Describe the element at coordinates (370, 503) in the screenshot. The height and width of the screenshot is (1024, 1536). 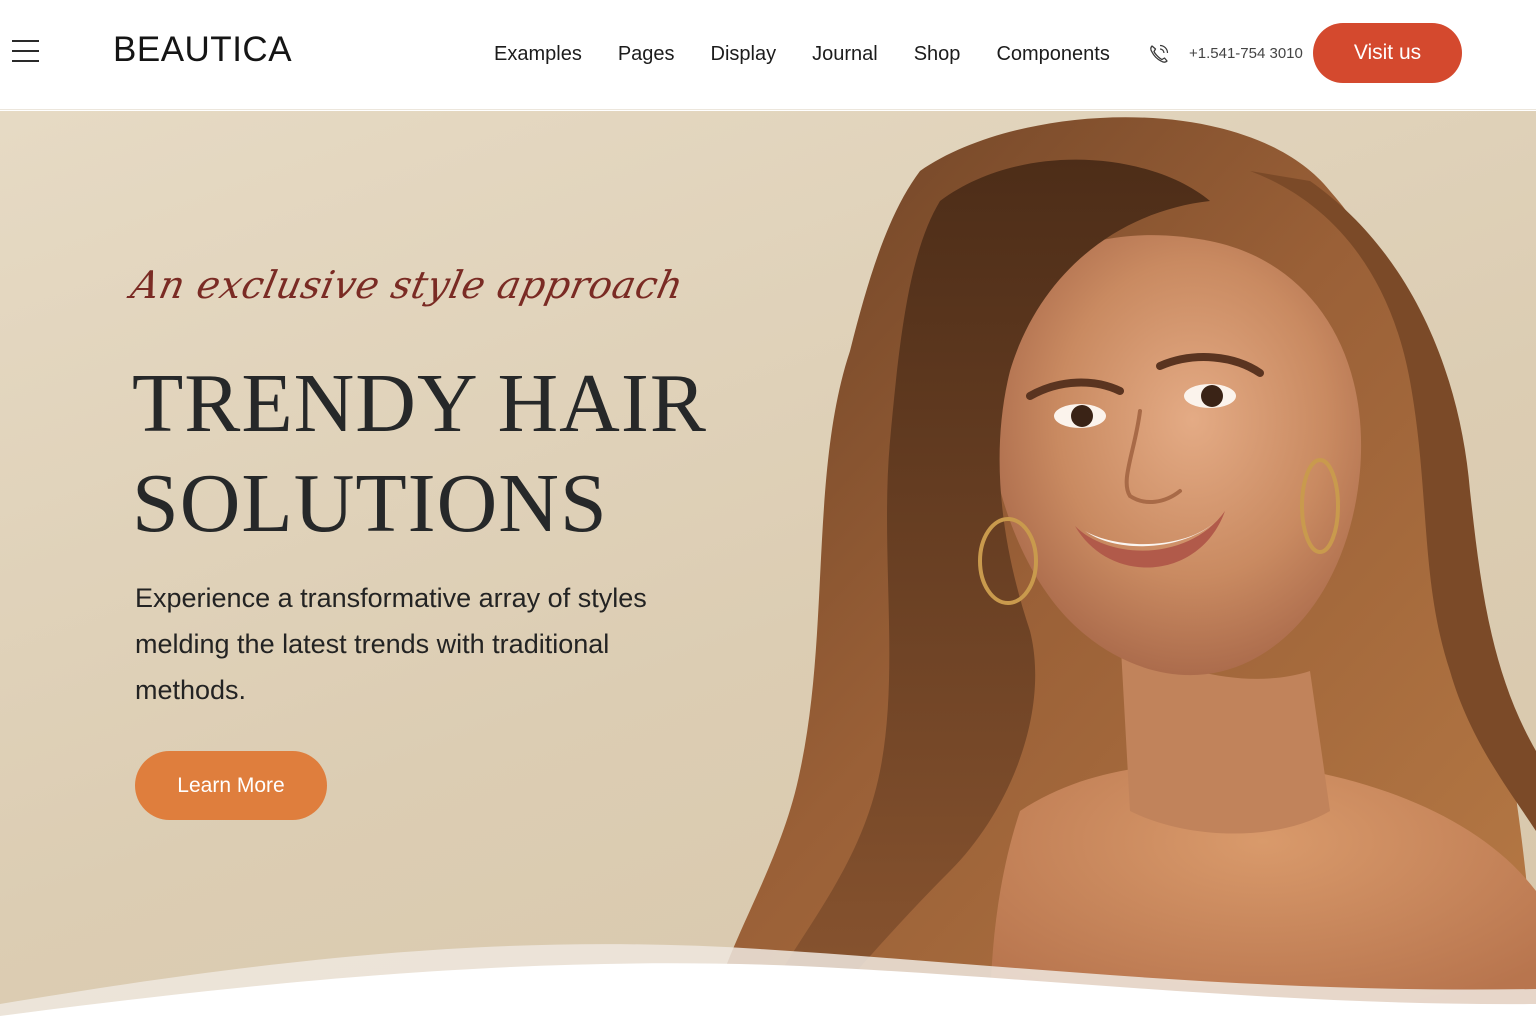
I see `hero-headline-line-2: SOLUTIONS` at that location.